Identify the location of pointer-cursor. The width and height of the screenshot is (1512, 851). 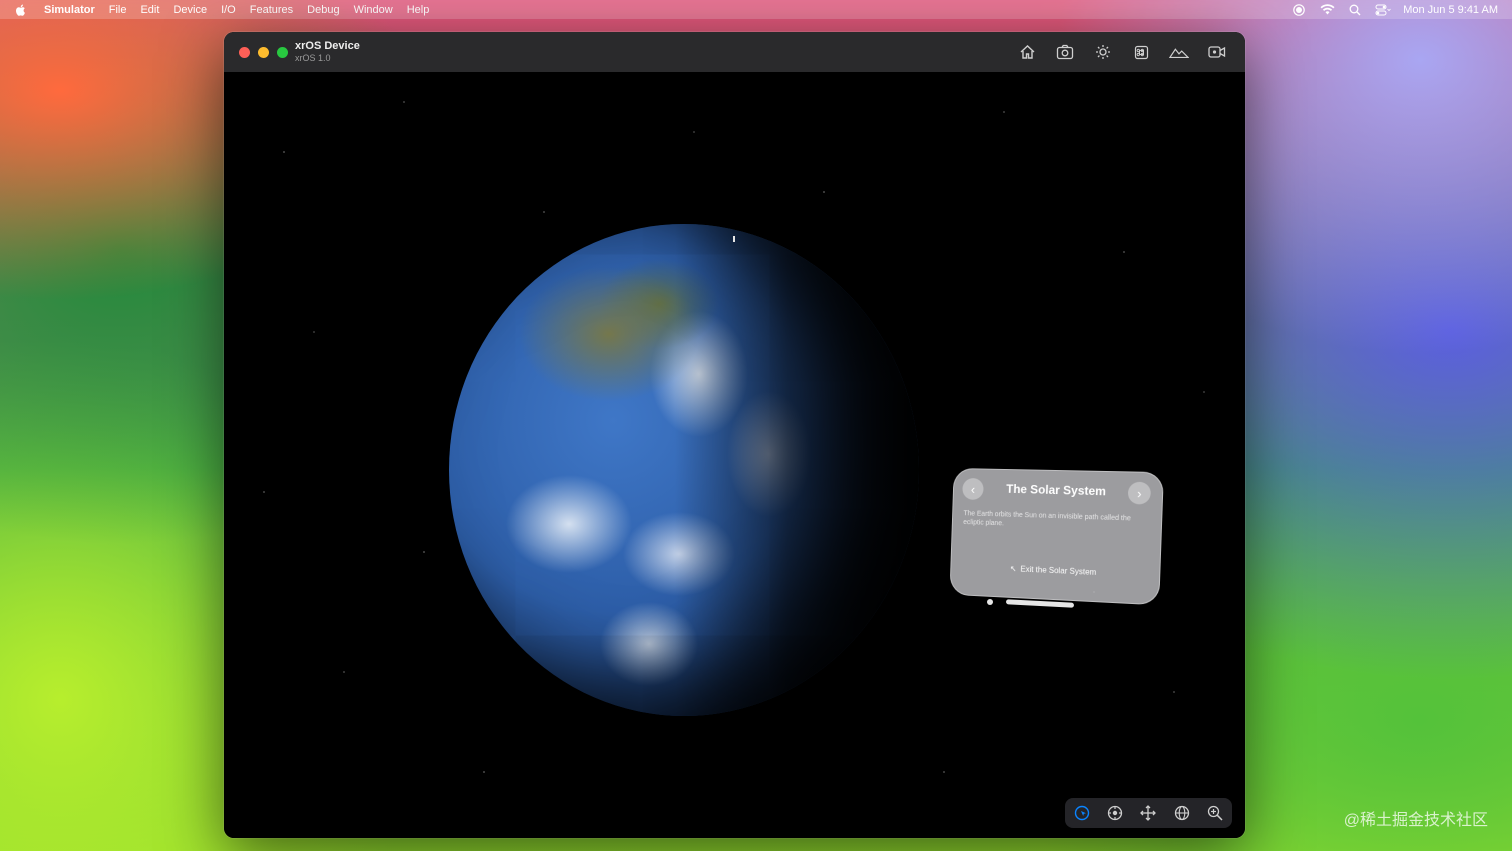
(734, 239).